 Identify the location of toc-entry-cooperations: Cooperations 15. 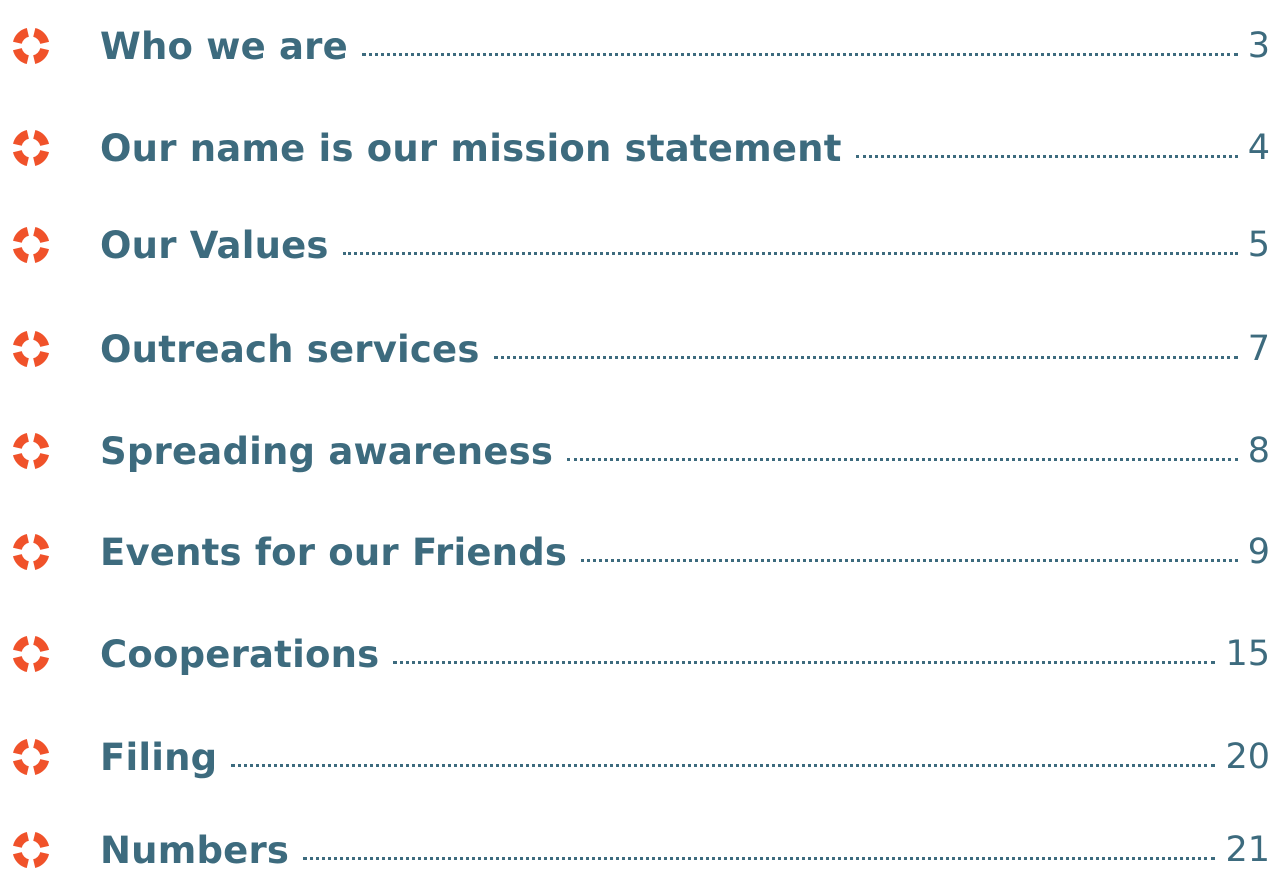
(639, 654).